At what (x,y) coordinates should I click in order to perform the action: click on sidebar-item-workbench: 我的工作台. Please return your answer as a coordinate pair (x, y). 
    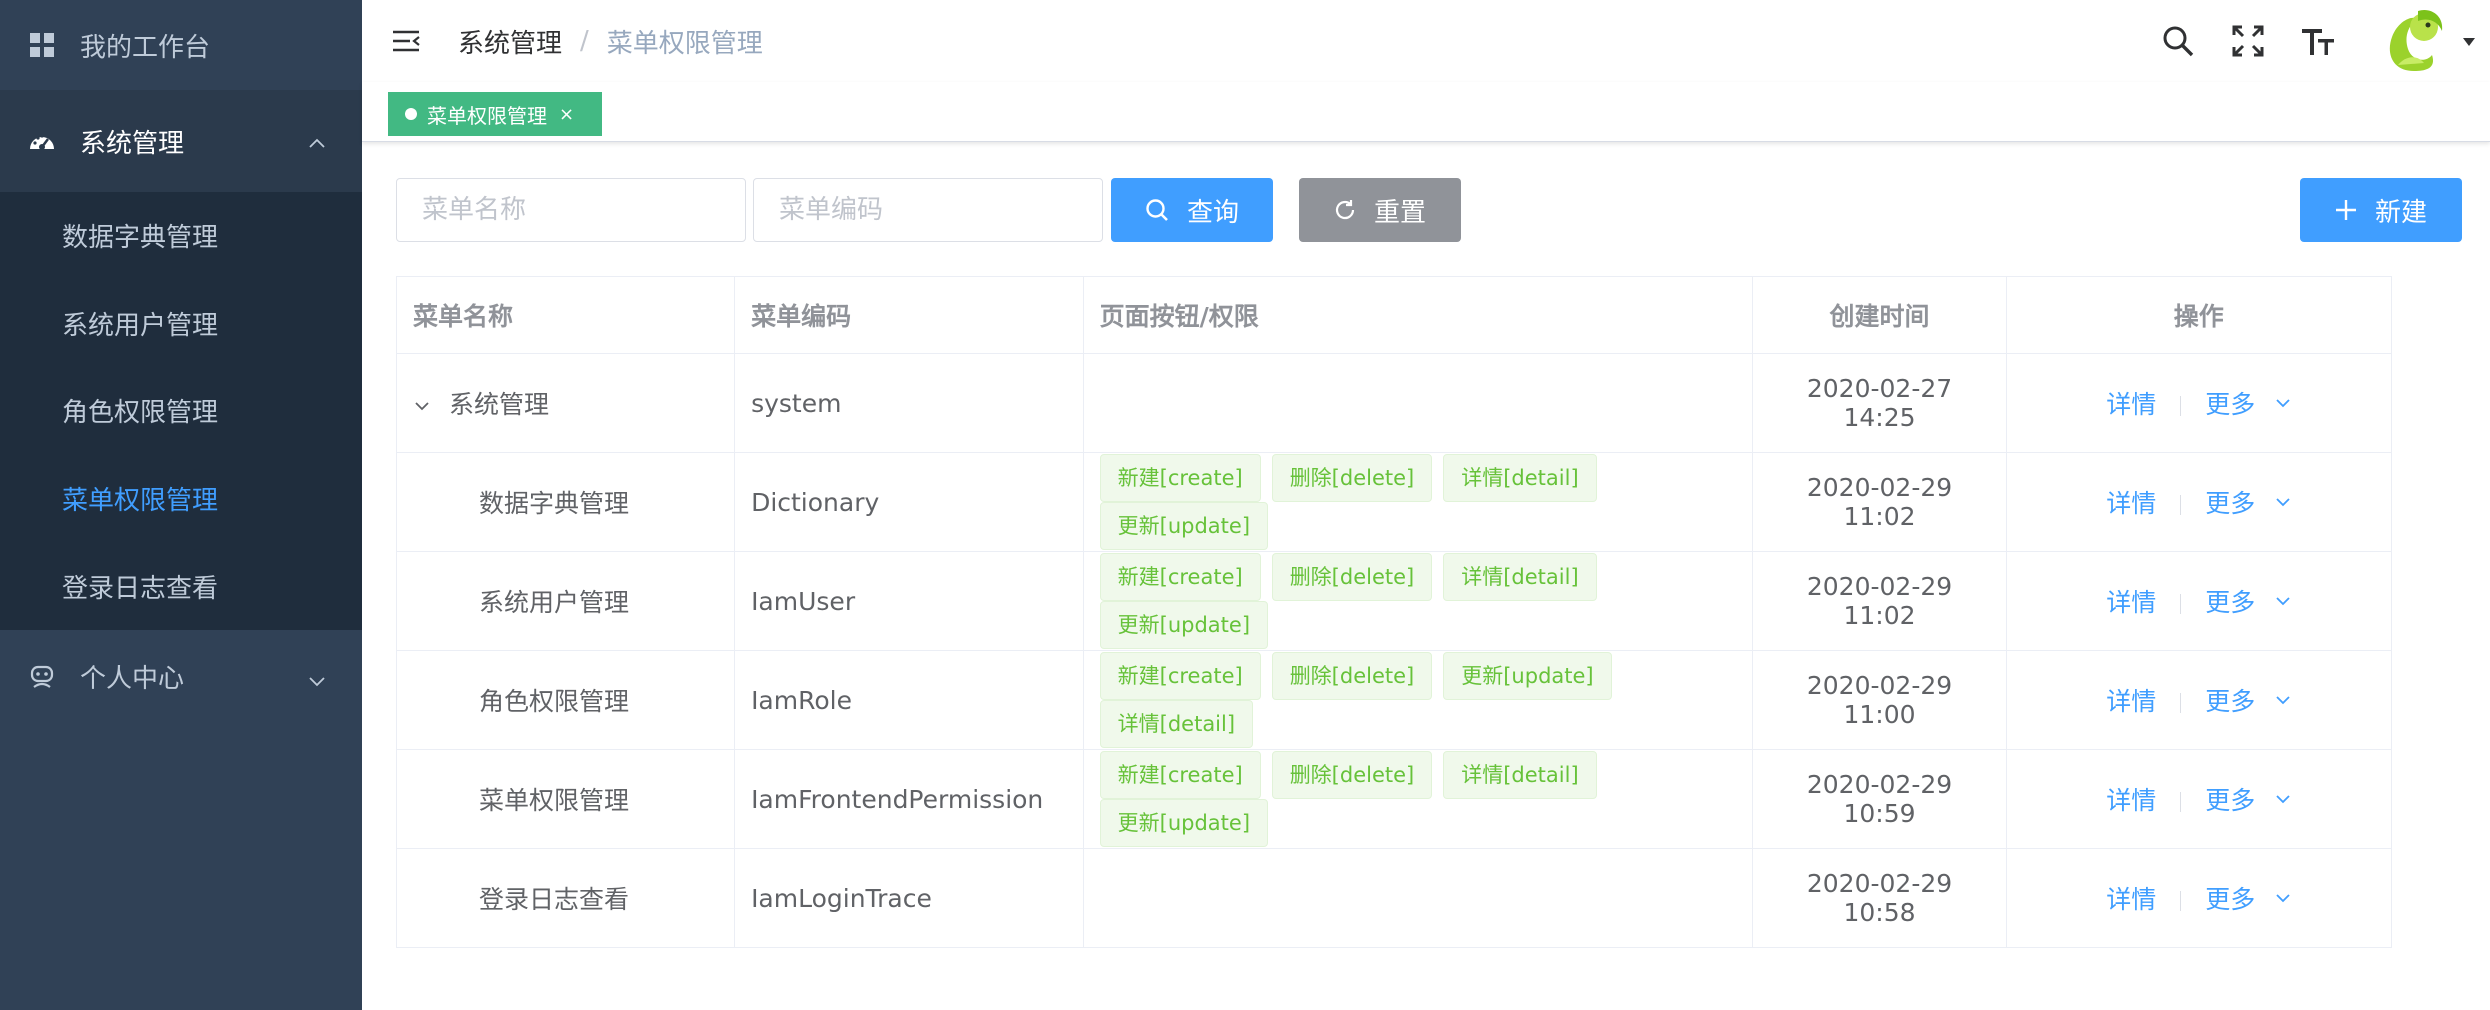
    Looking at the image, I should click on (181, 45).